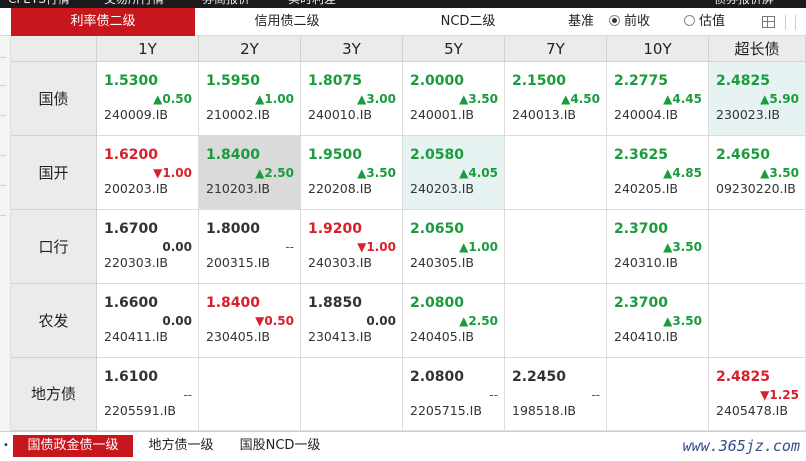 The height and width of the screenshot is (461, 806). What do you see at coordinates (39, 3) in the screenshot?
I see `top-nav-item: CFETS行情` at bounding box center [39, 3].